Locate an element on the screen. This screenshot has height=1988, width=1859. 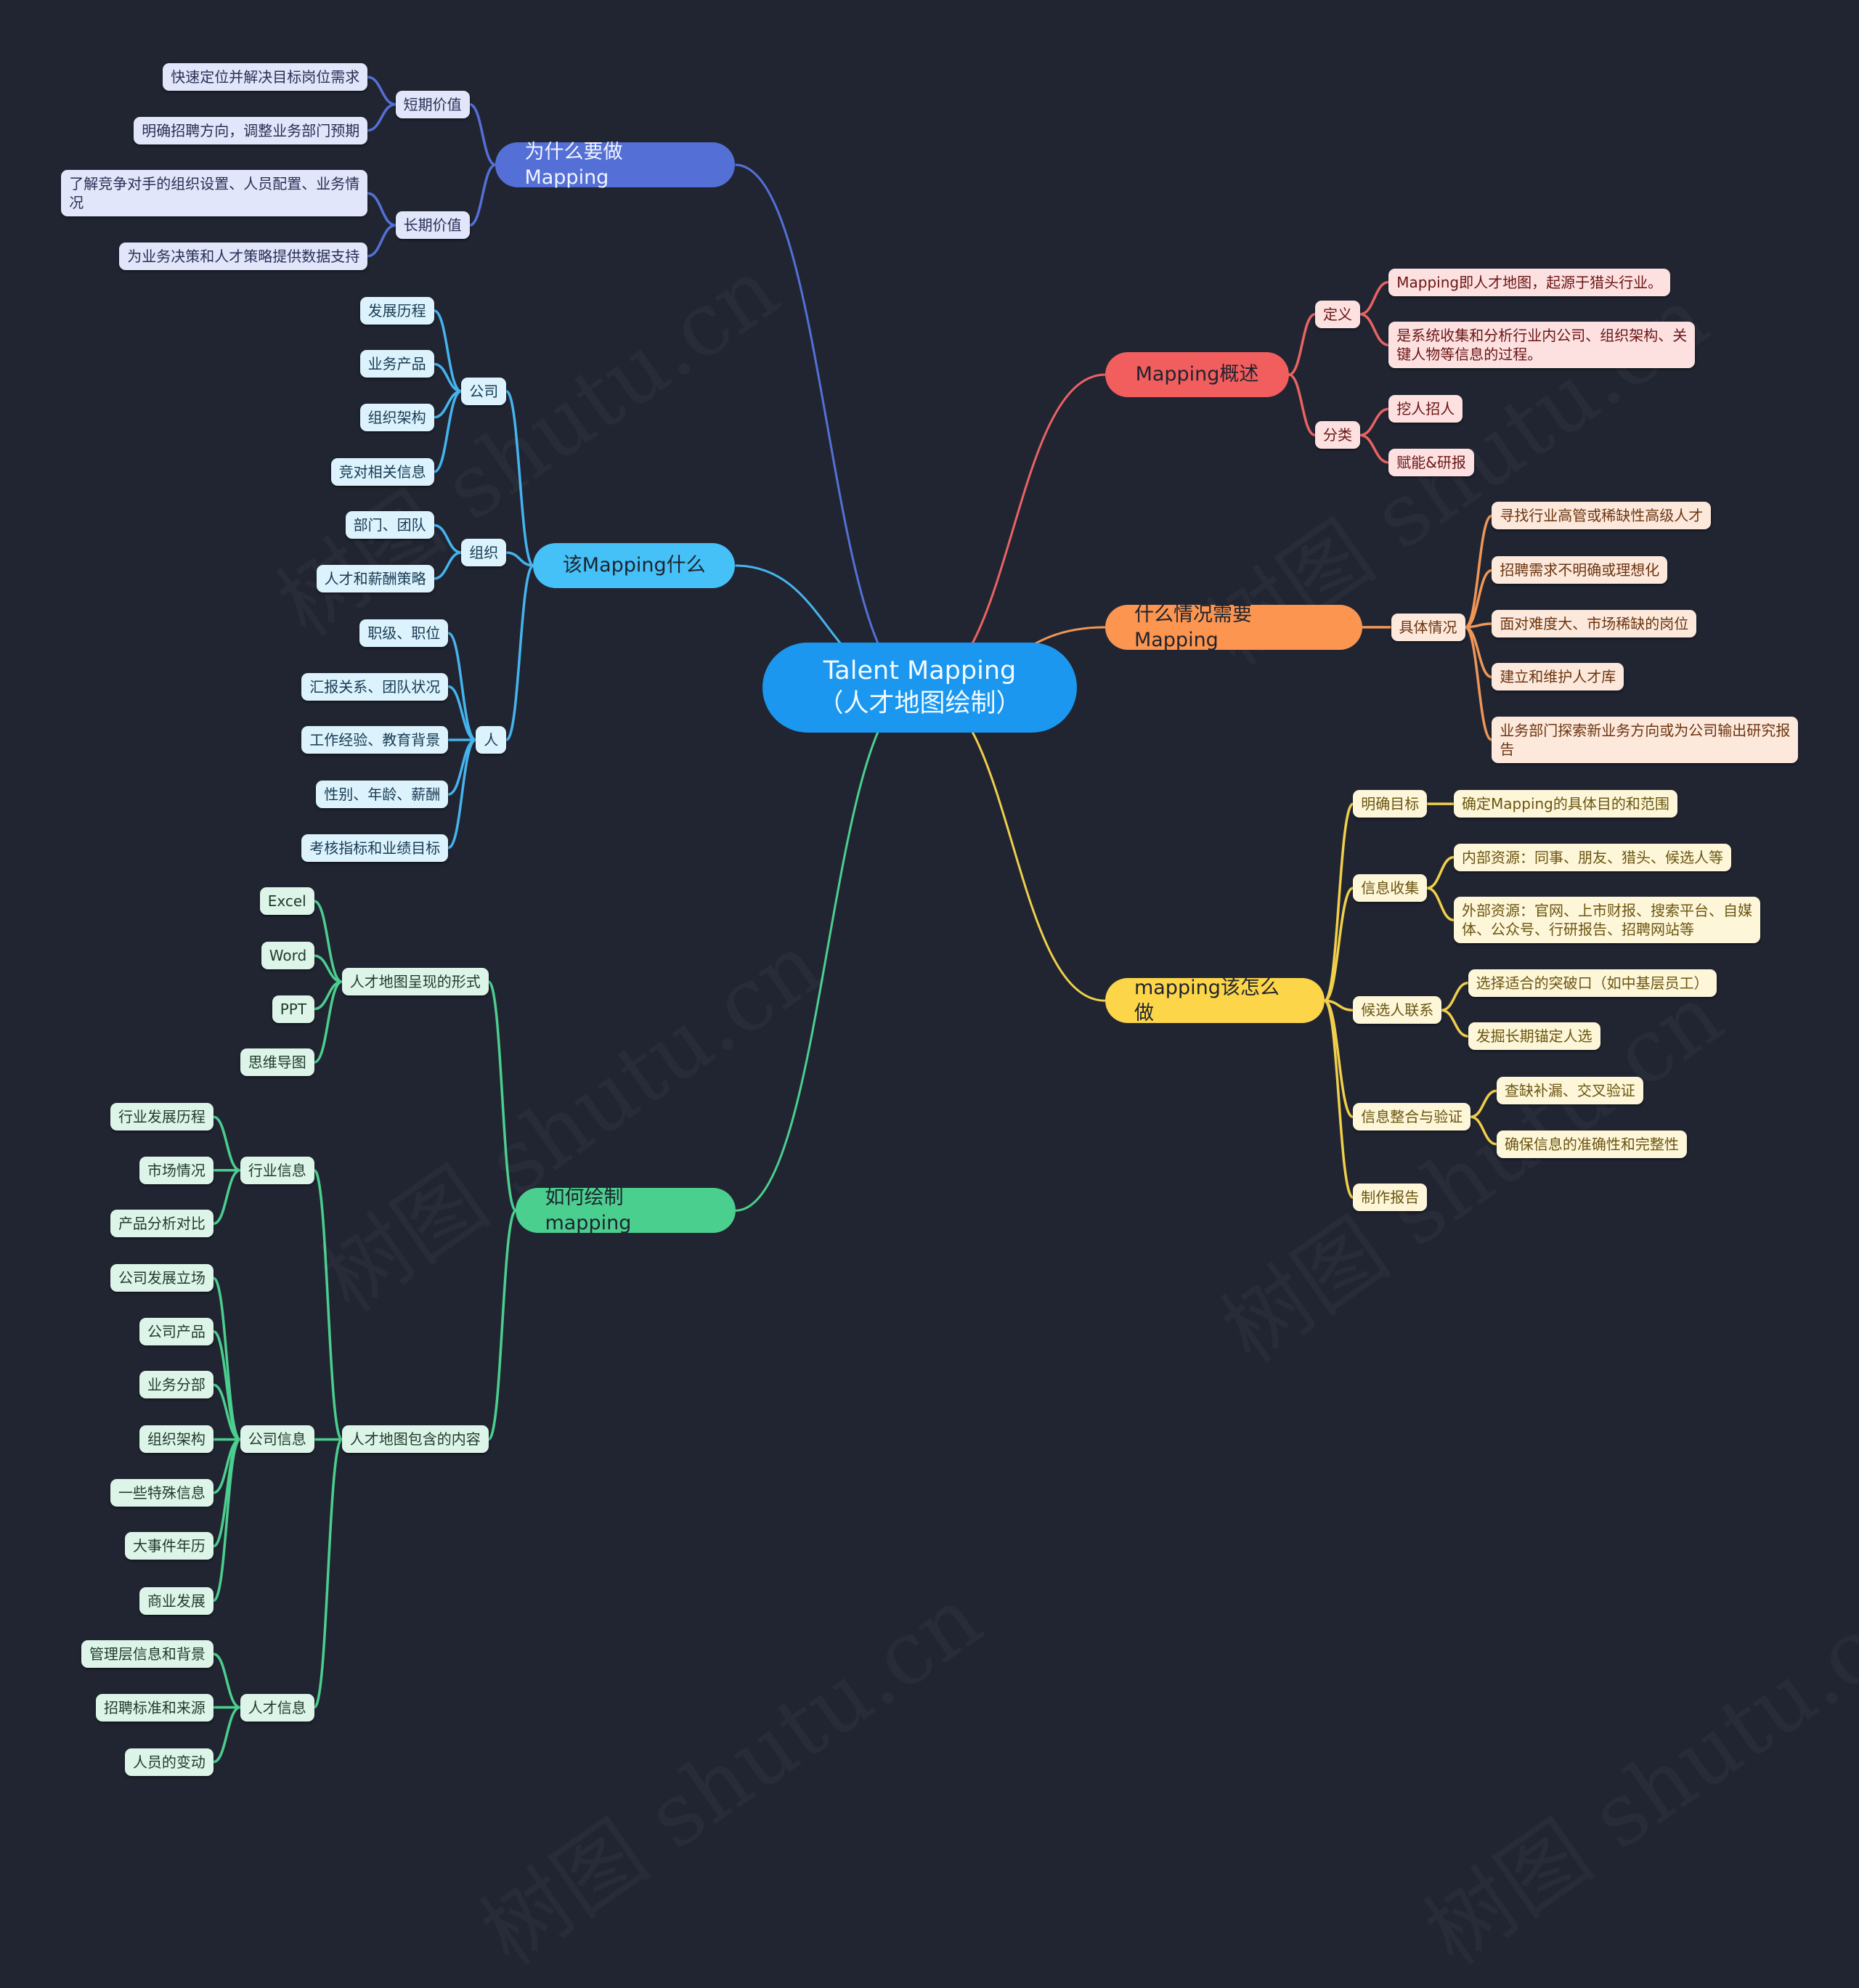
topic-node: 人才和薪酬策略 is located at coordinates (375, 578).